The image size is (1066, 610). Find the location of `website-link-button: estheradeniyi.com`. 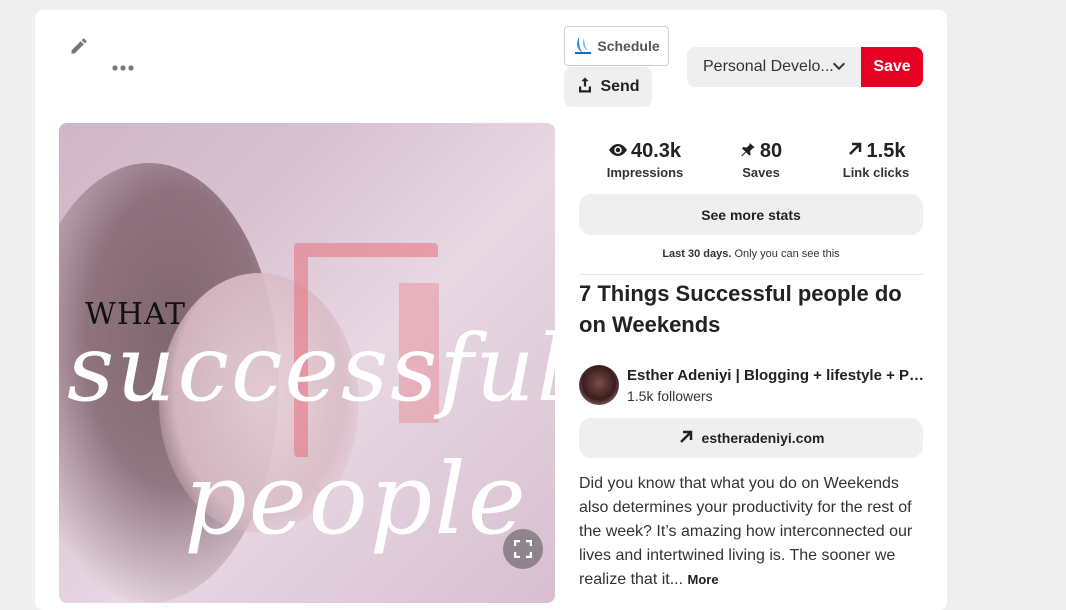

website-link-button: estheradeniyi.com is located at coordinates (751, 438).